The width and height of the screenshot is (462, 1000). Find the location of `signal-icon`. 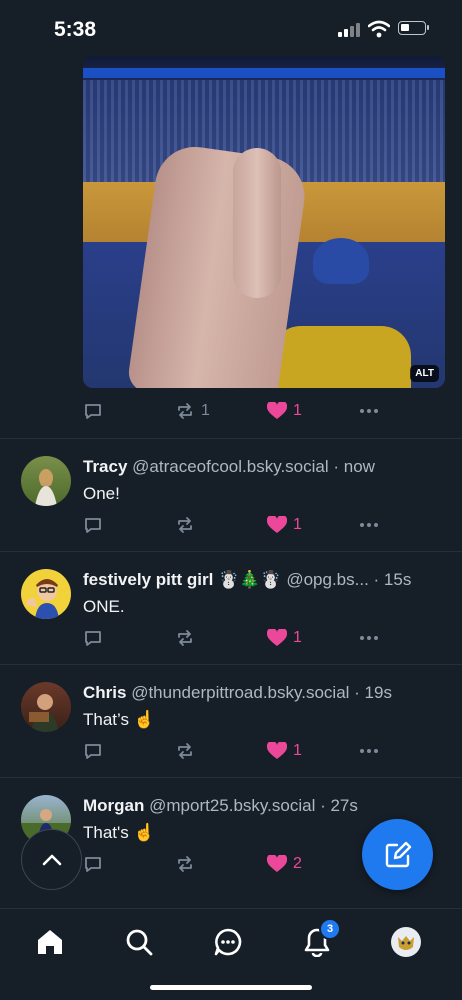

signal-icon is located at coordinates (350, 30).